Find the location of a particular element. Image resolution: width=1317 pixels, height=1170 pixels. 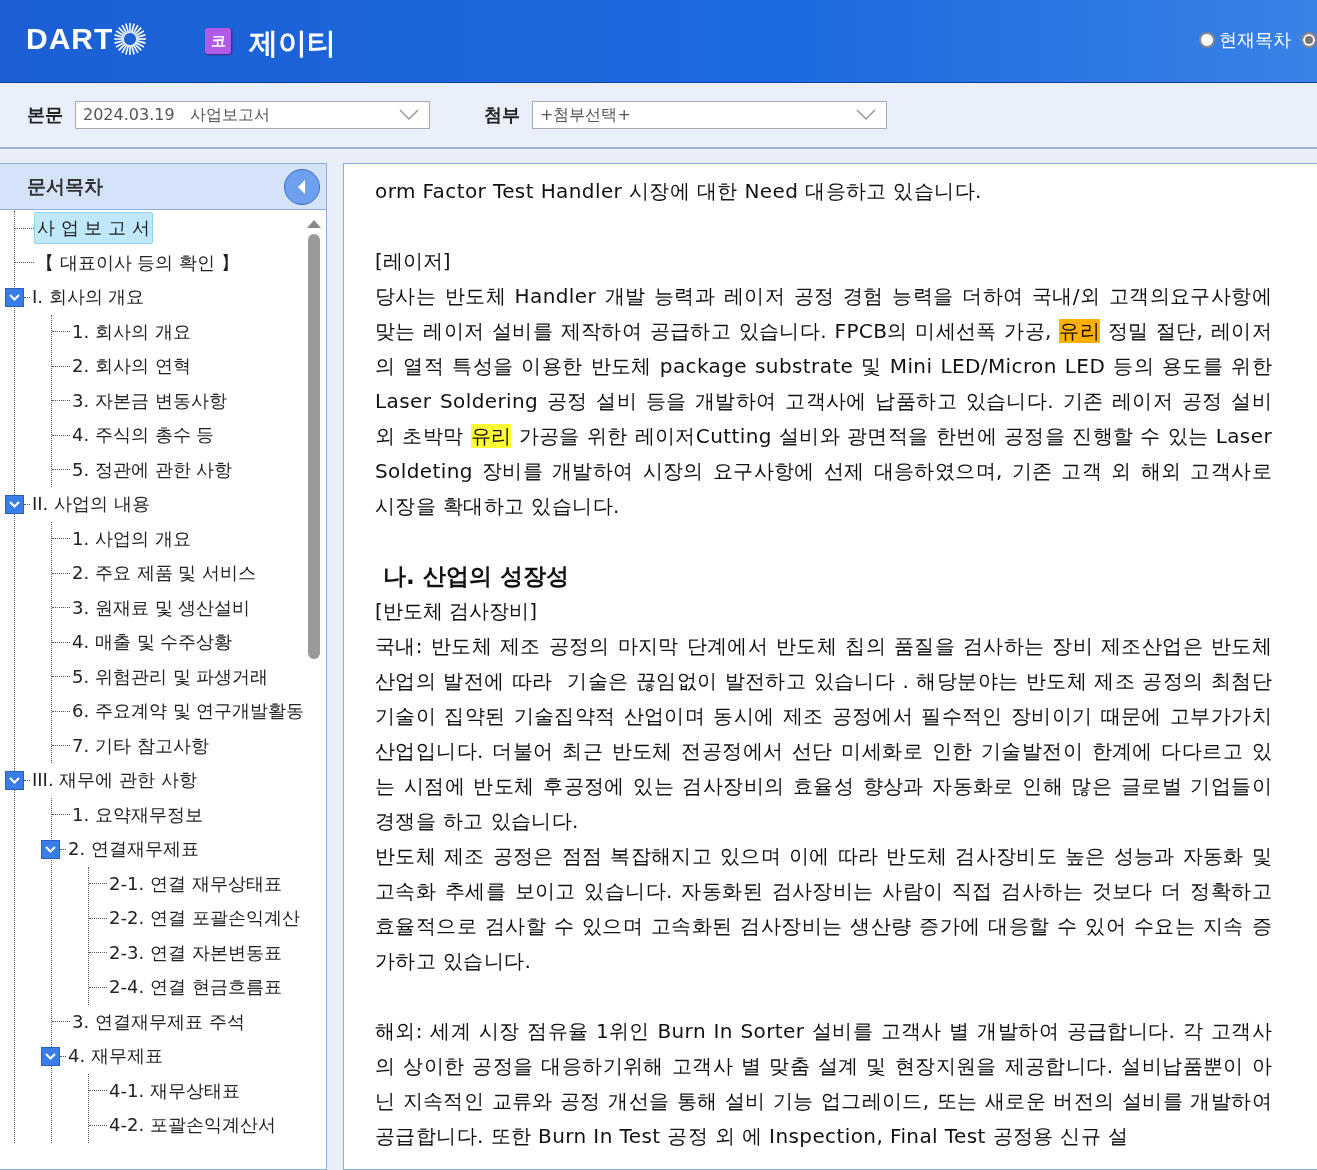

dart-logo: DART is located at coordinates (87, 39).